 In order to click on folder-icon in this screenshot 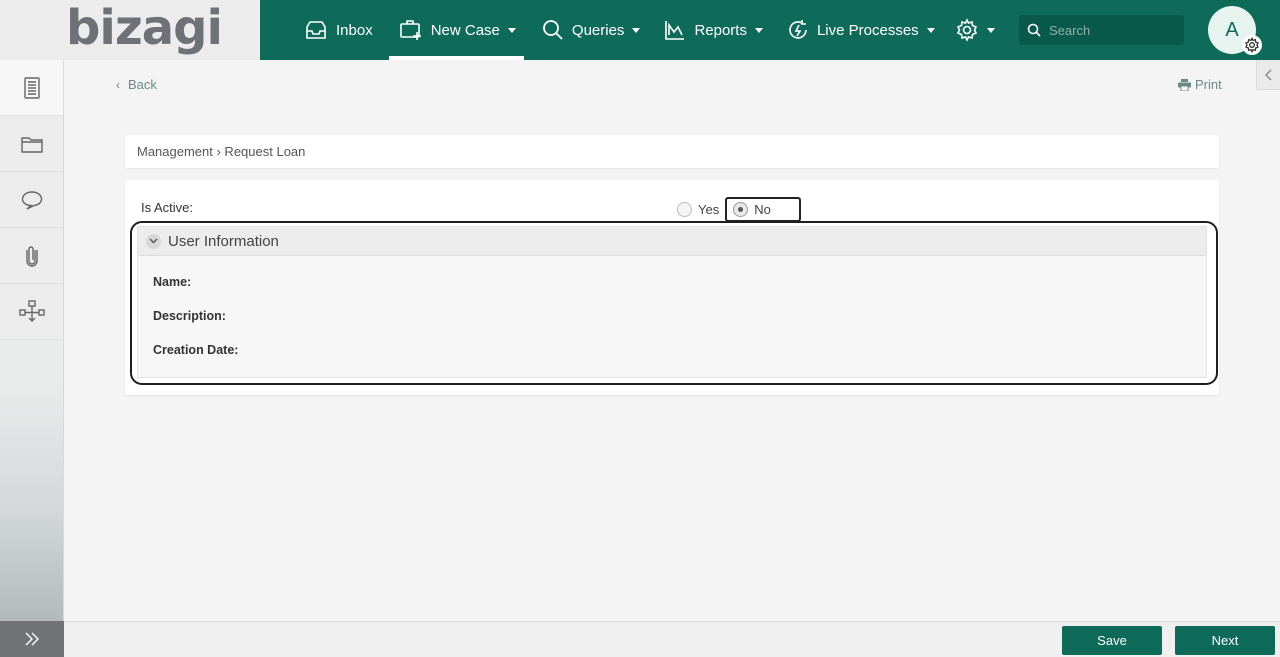, I will do `click(31, 144)`.